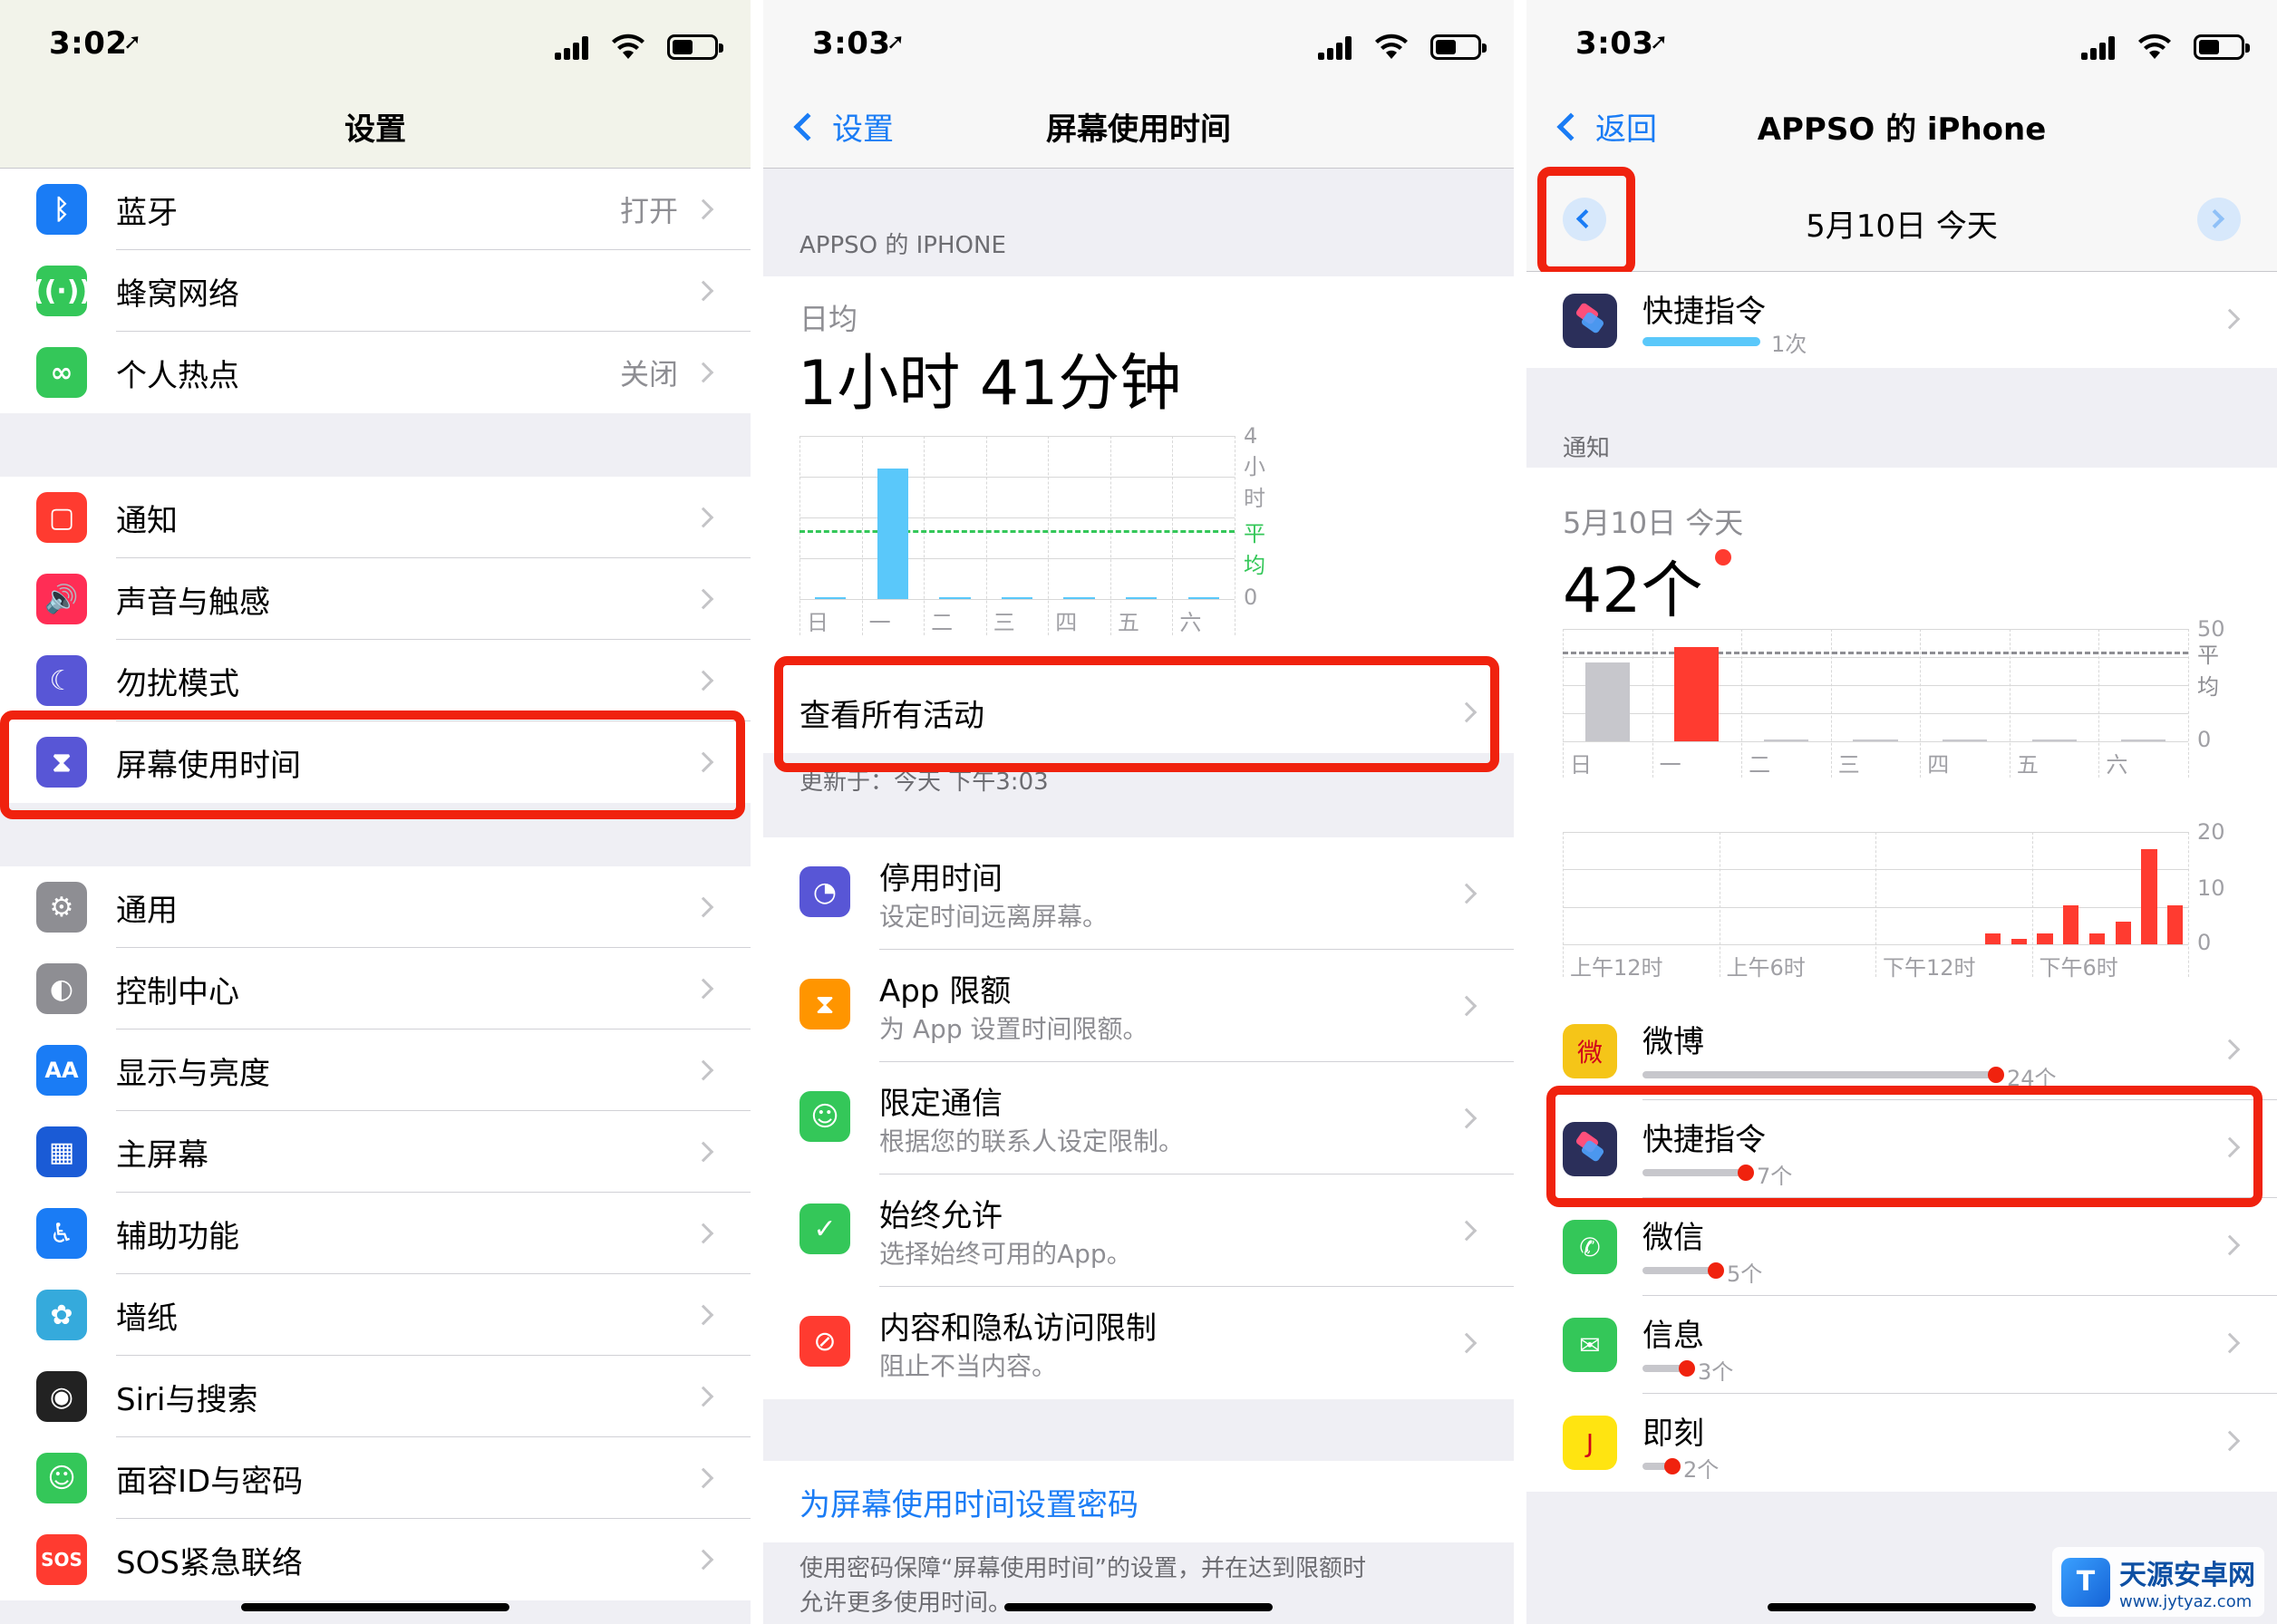 This screenshot has width=2277, height=1624. Describe the element at coordinates (375, 1315) in the screenshot. I see `settings-row: ✿ 墙纸` at that location.